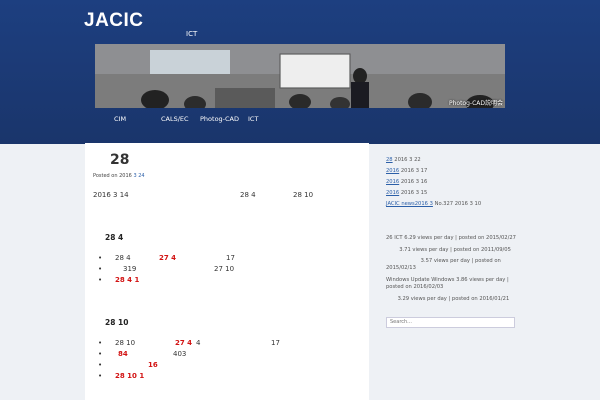 Image resolution: width=600 pixels, height=400 pixels. I want to click on post-meta: Posted on 2016 3 24, so click(119, 176).